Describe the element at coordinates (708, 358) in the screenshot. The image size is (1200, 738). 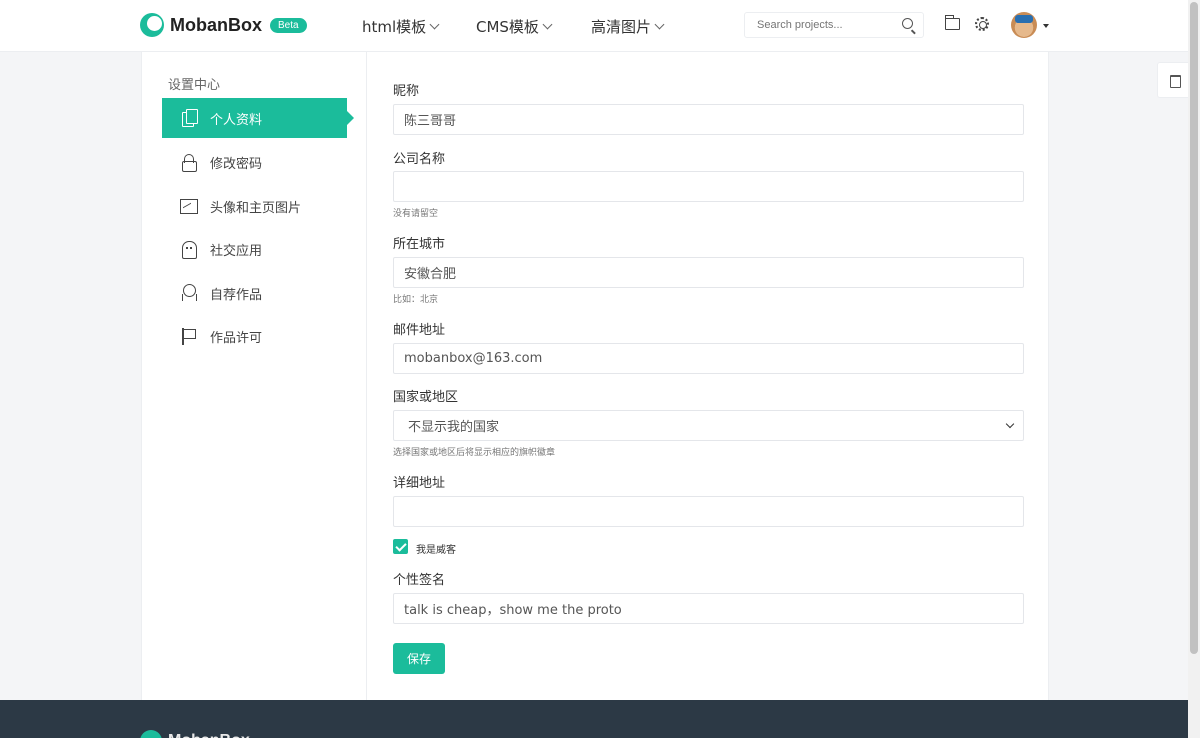
I see `email-field: mobanbox@163.com` at that location.